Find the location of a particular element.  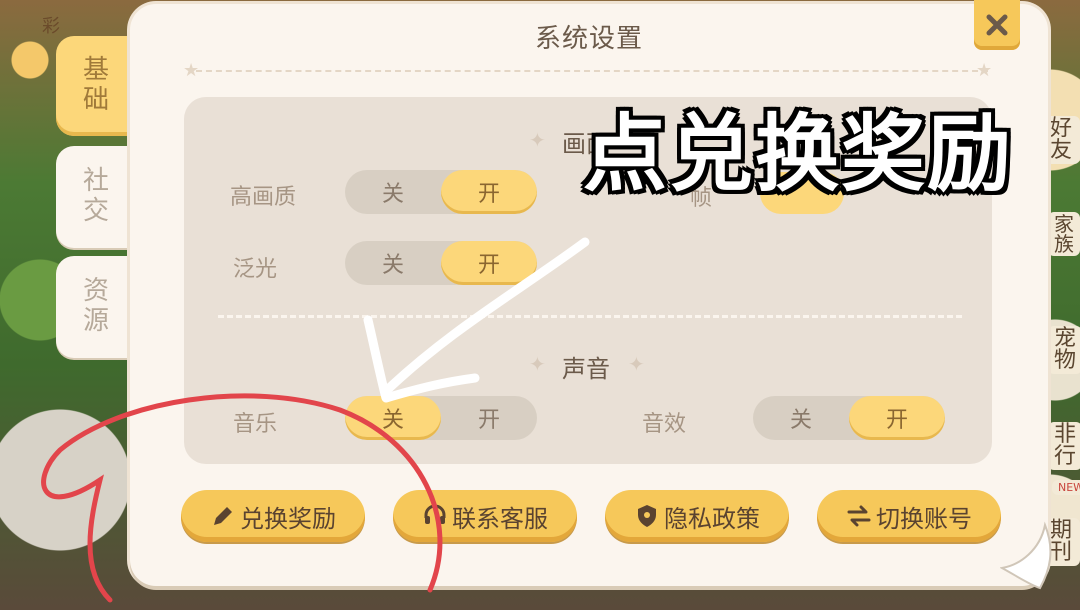

family-label: 家族 is located at coordinates (1064, 234).